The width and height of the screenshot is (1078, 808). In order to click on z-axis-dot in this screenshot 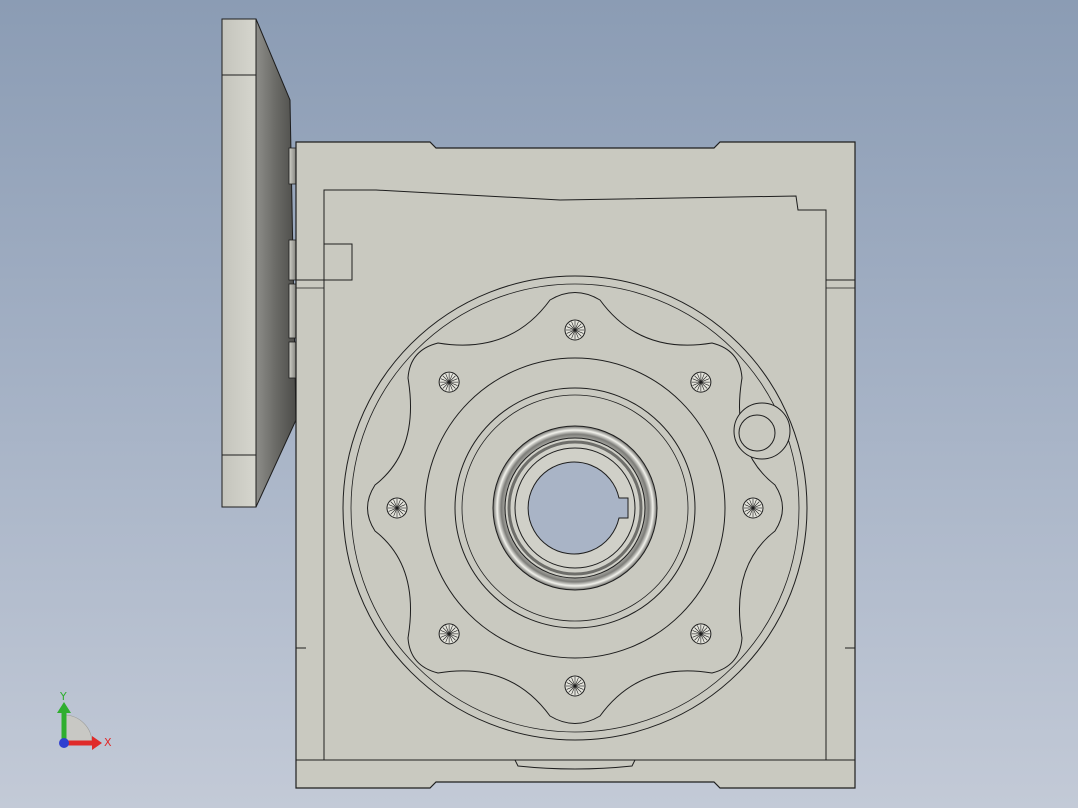, I will do `click(64, 743)`.